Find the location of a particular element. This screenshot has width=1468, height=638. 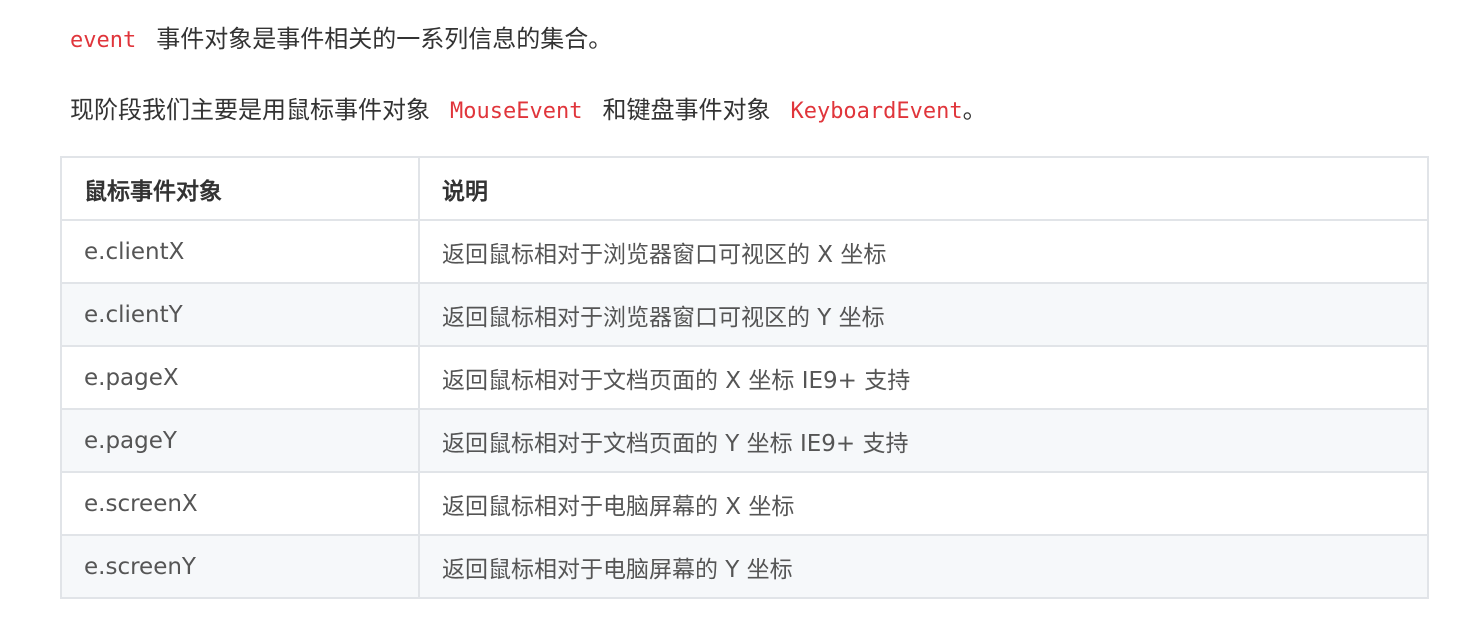

header-description: 说明 is located at coordinates (923, 188).